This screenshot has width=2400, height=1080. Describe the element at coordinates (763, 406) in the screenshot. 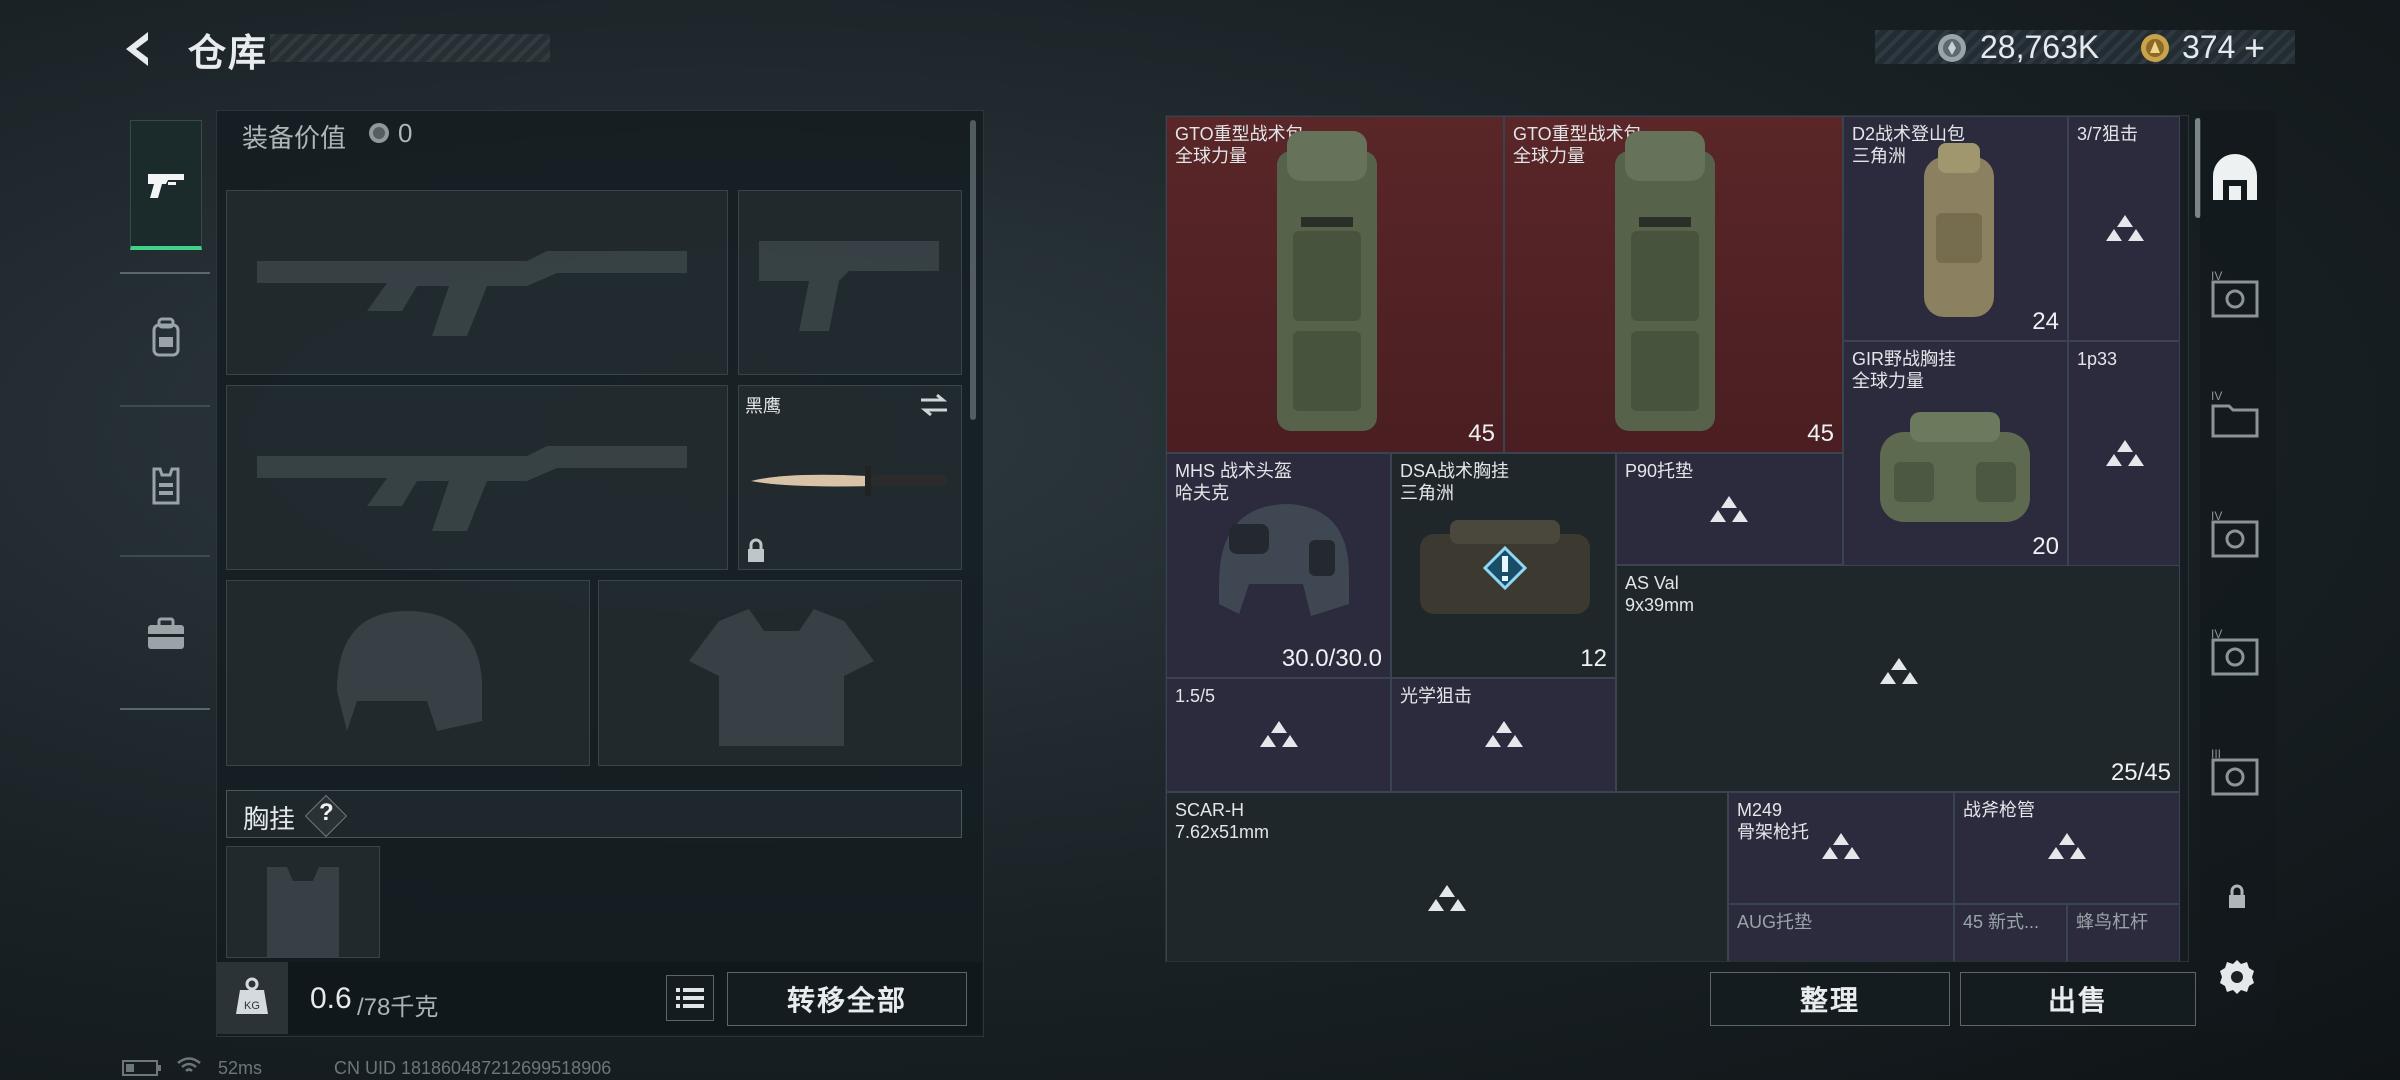

I see `knife-name: 黑鹰` at that location.